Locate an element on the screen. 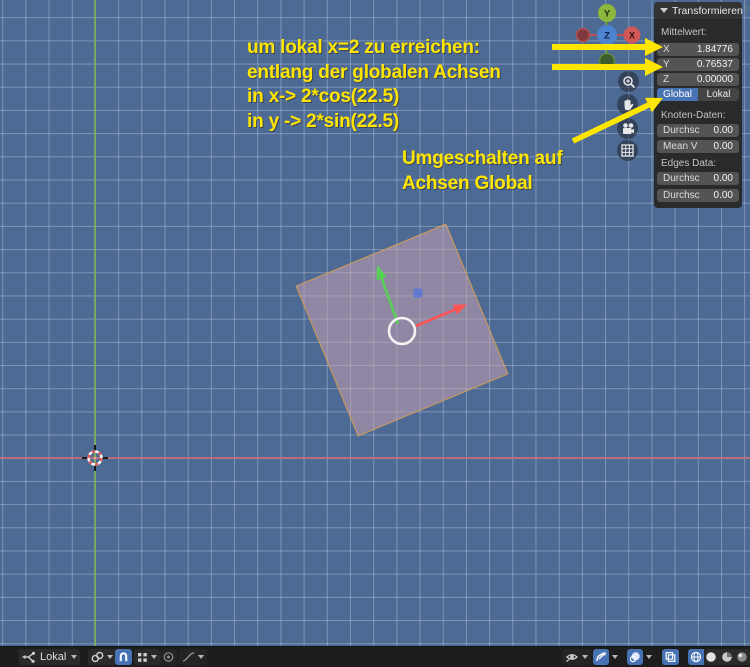 Image resolution: width=750 pixels, height=667 pixels. orientation-toggle: Global Lokal is located at coordinates (698, 94).